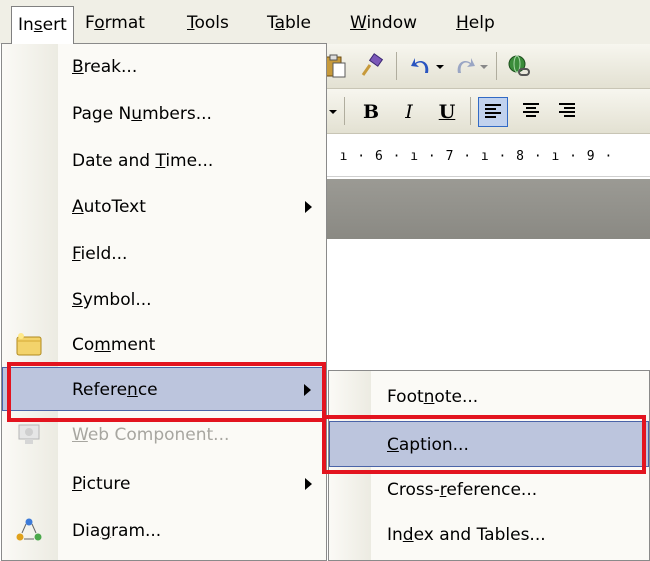 The height and width of the screenshot is (561, 650). I want to click on format-painter-icon, so click(371, 66).